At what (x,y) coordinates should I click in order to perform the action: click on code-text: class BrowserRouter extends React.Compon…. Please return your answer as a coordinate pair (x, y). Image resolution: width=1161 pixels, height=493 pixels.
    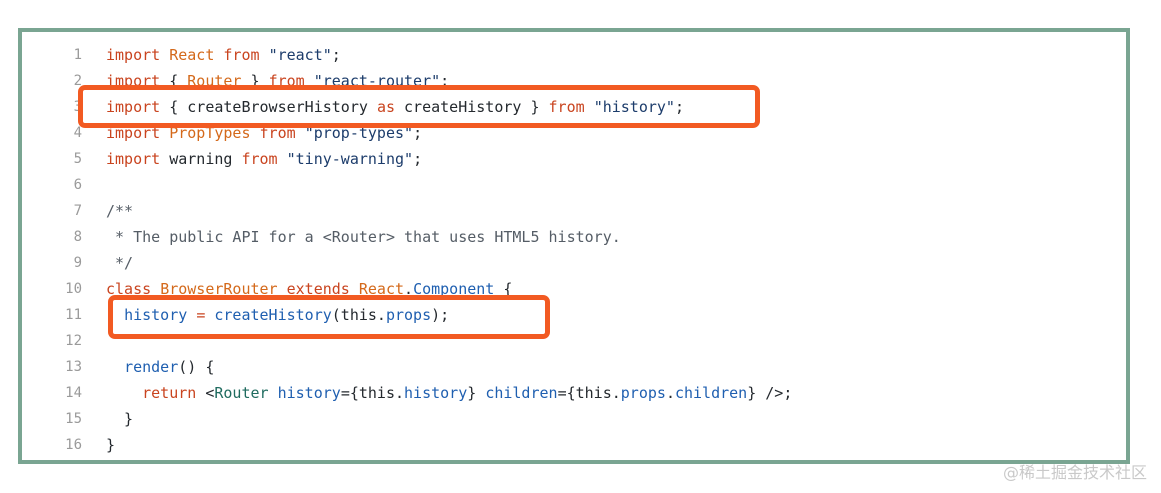
    Looking at the image, I should click on (309, 289).